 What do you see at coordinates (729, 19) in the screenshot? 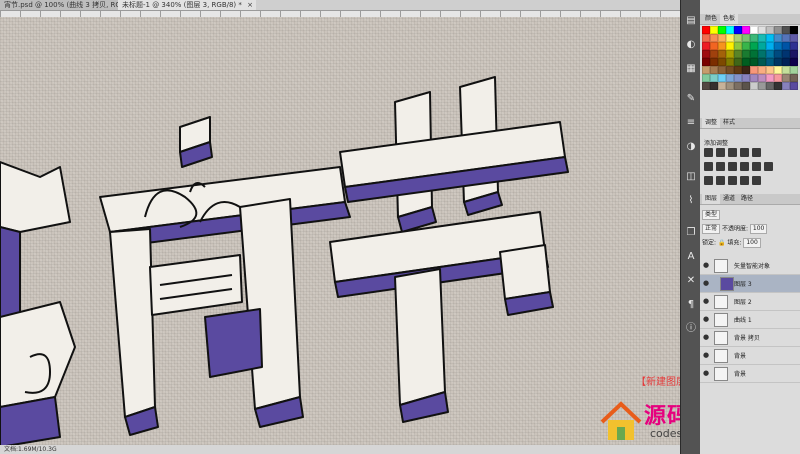
I see `tab-swatches: 色板` at bounding box center [729, 19].